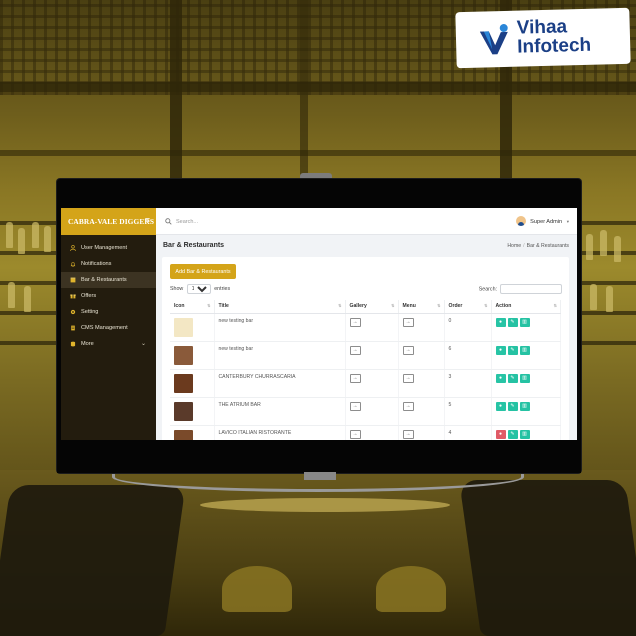  What do you see at coordinates (526, 307) in the screenshot?
I see `column-header-action: Action ⇅` at bounding box center [526, 307].